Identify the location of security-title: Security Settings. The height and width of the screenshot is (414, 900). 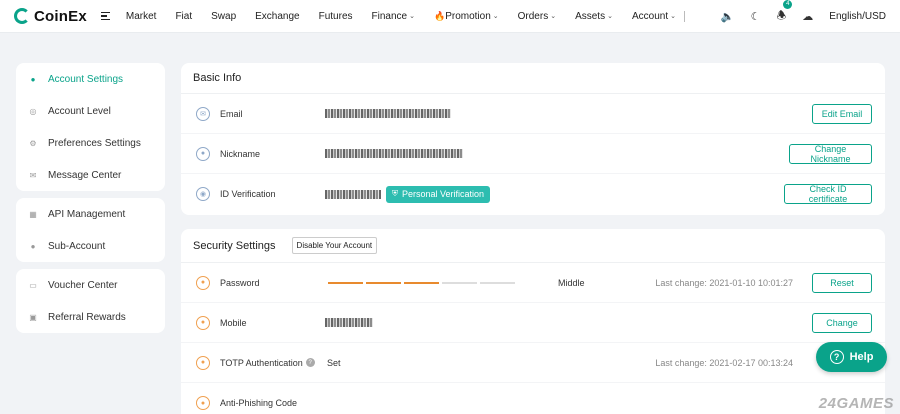
(234, 245).